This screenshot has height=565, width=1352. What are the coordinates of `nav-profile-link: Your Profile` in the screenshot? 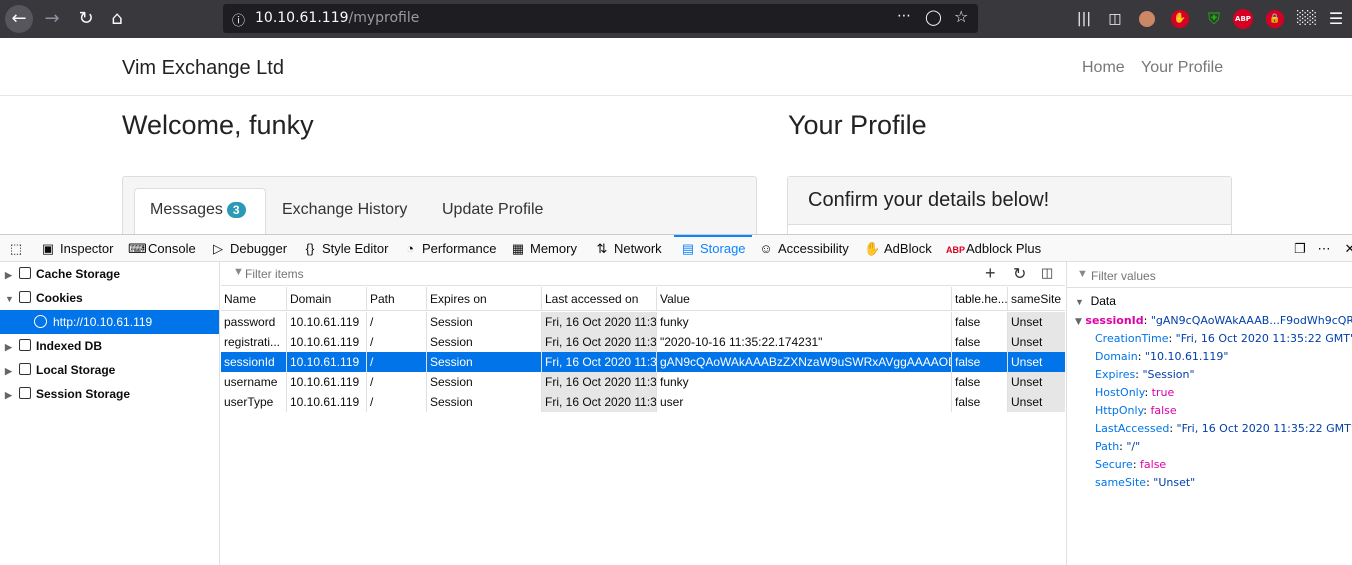 It's located at (1182, 68).